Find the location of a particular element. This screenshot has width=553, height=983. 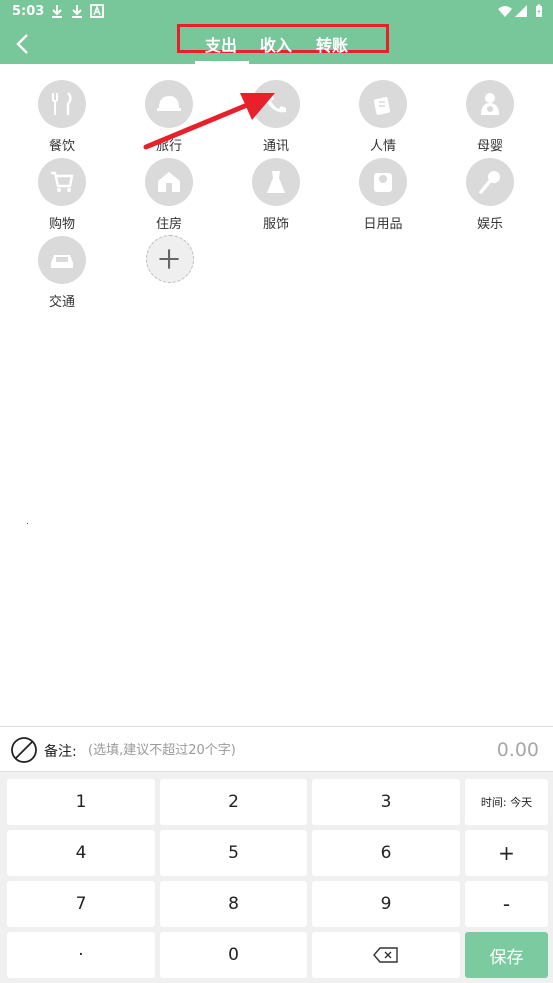

category-travel: 旅行 is located at coordinates (168, 117).